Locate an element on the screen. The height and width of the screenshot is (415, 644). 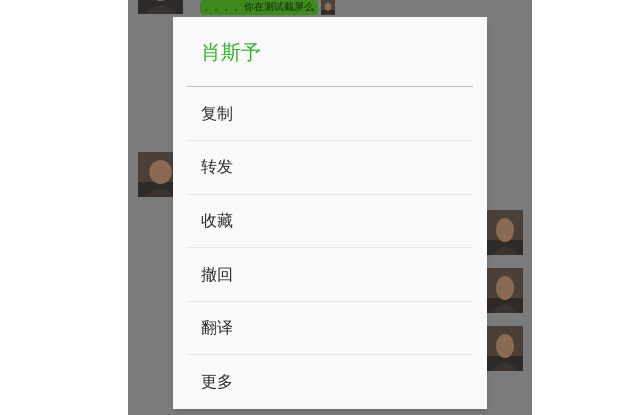
menu-item: 翻译 is located at coordinates (210, 328).